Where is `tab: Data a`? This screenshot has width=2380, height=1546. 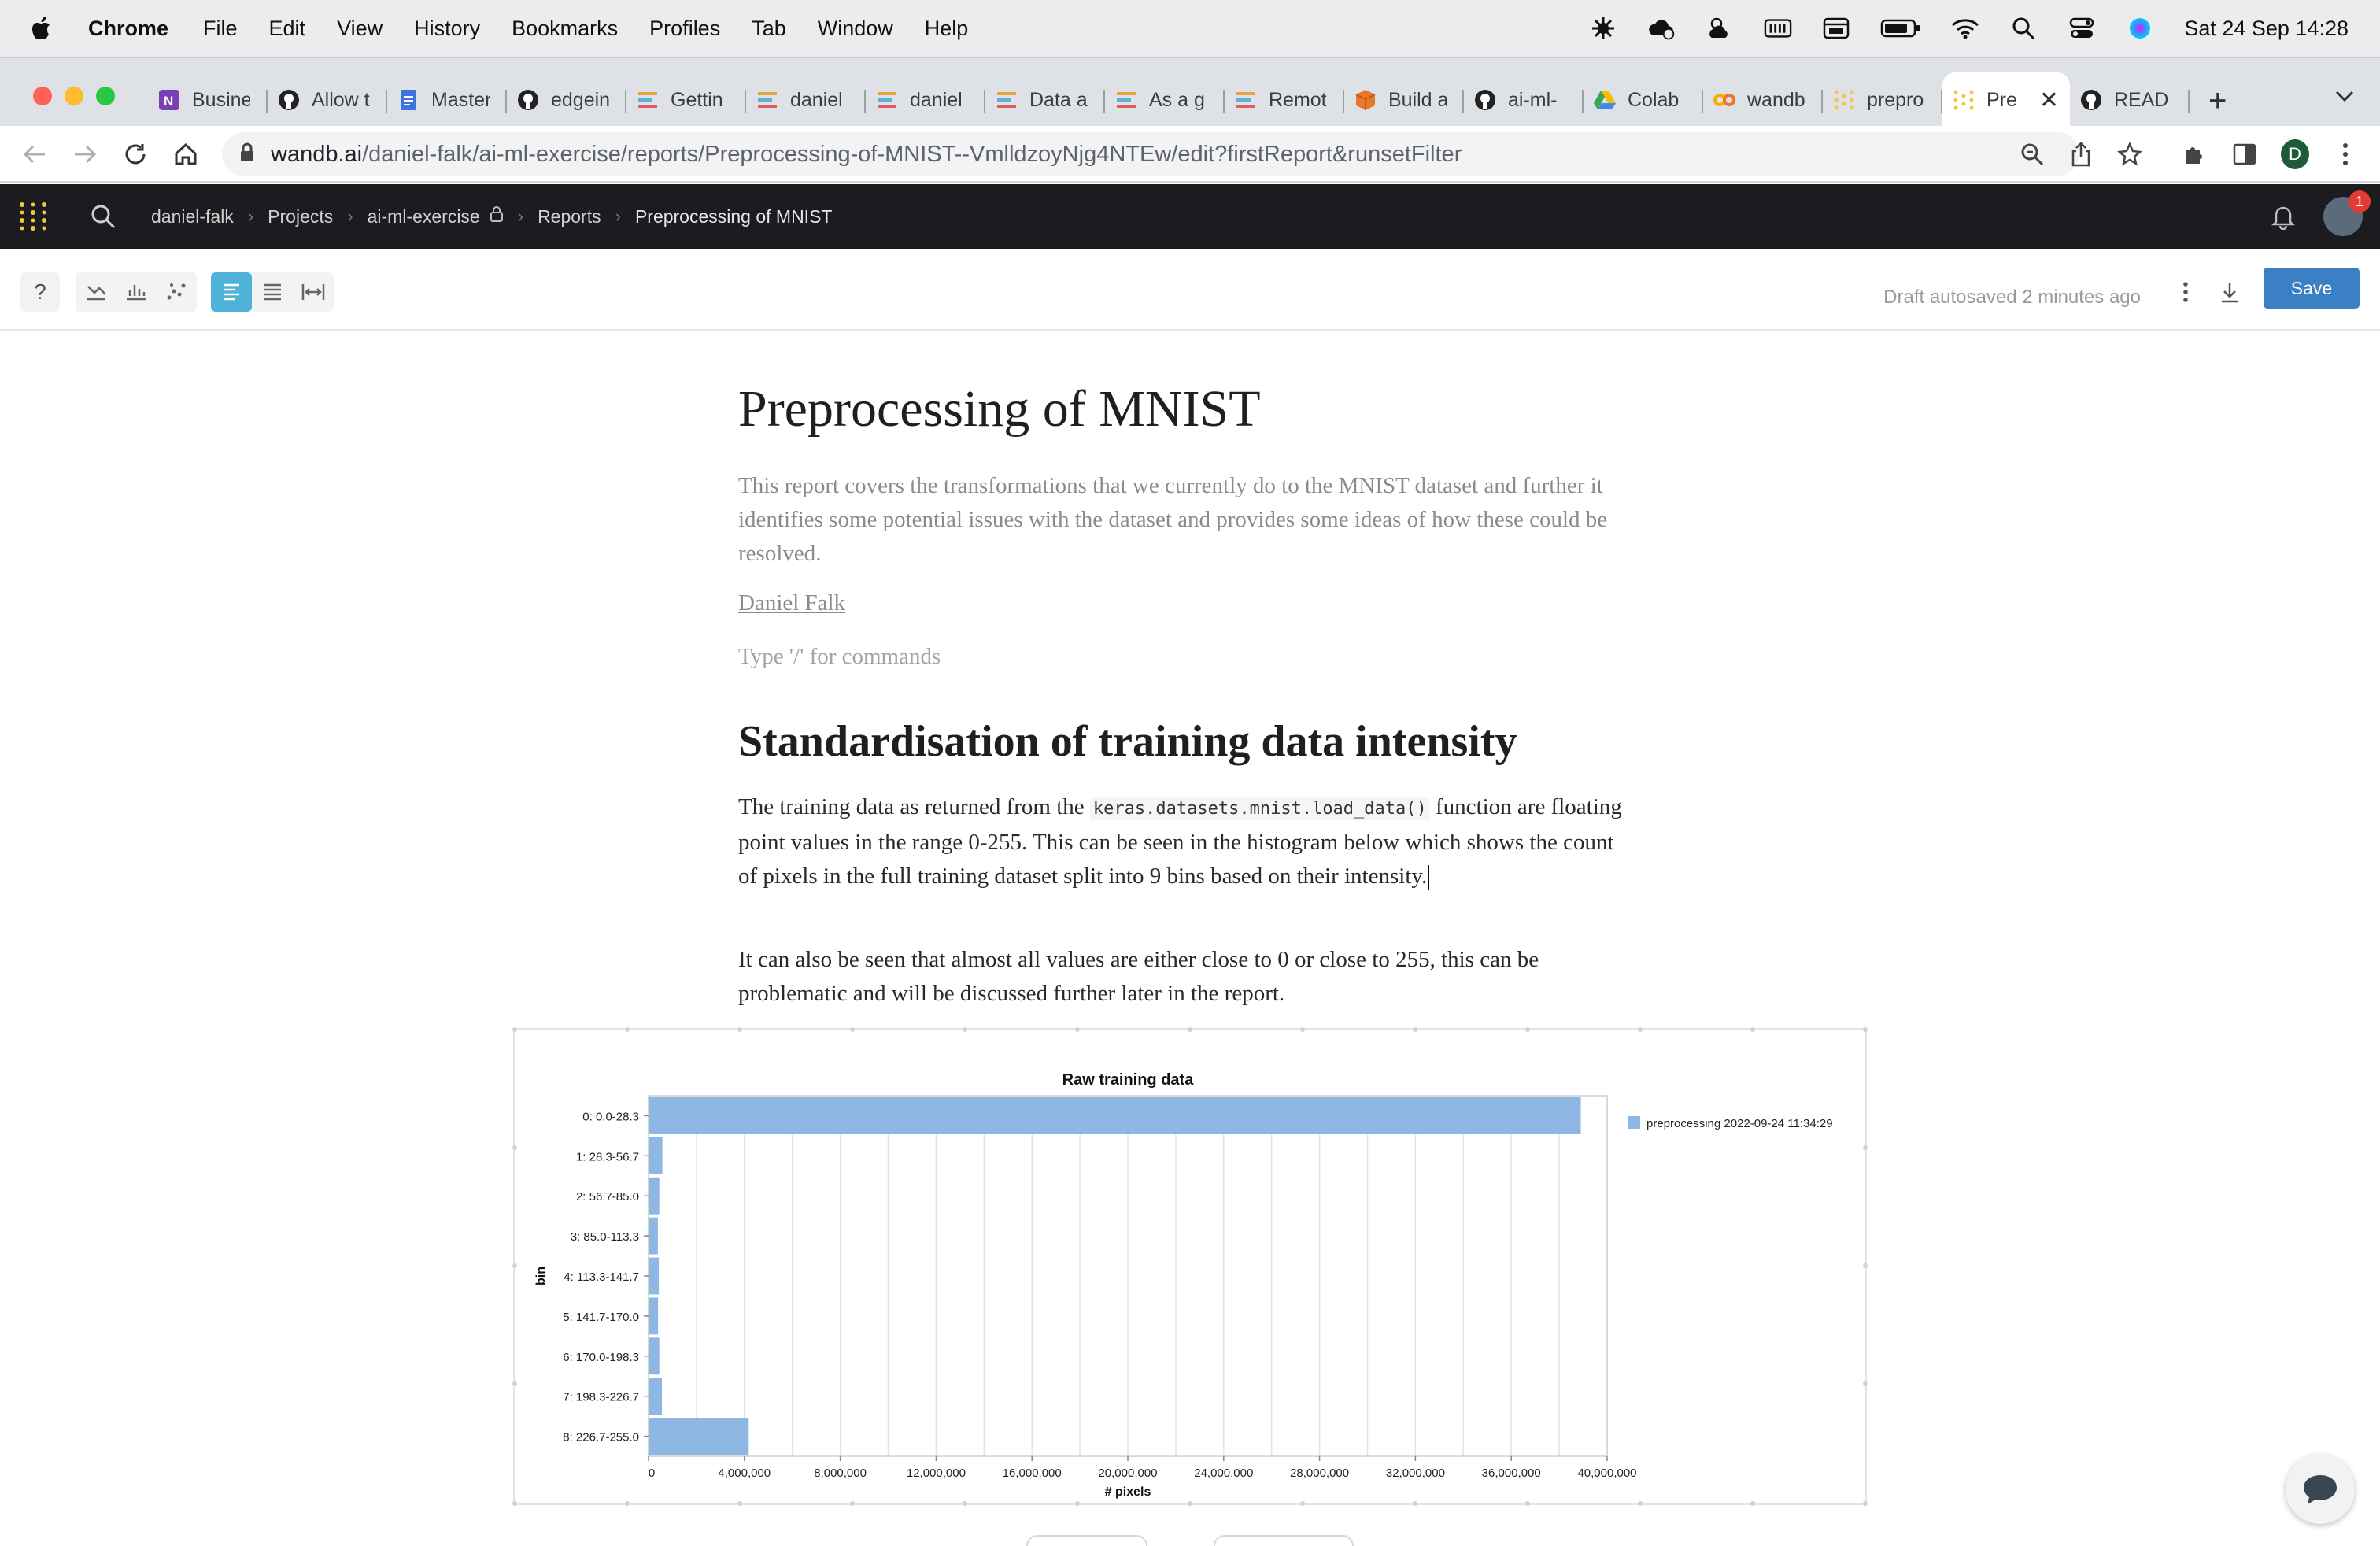
tab: Data a is located at coordinates (1045, 100).